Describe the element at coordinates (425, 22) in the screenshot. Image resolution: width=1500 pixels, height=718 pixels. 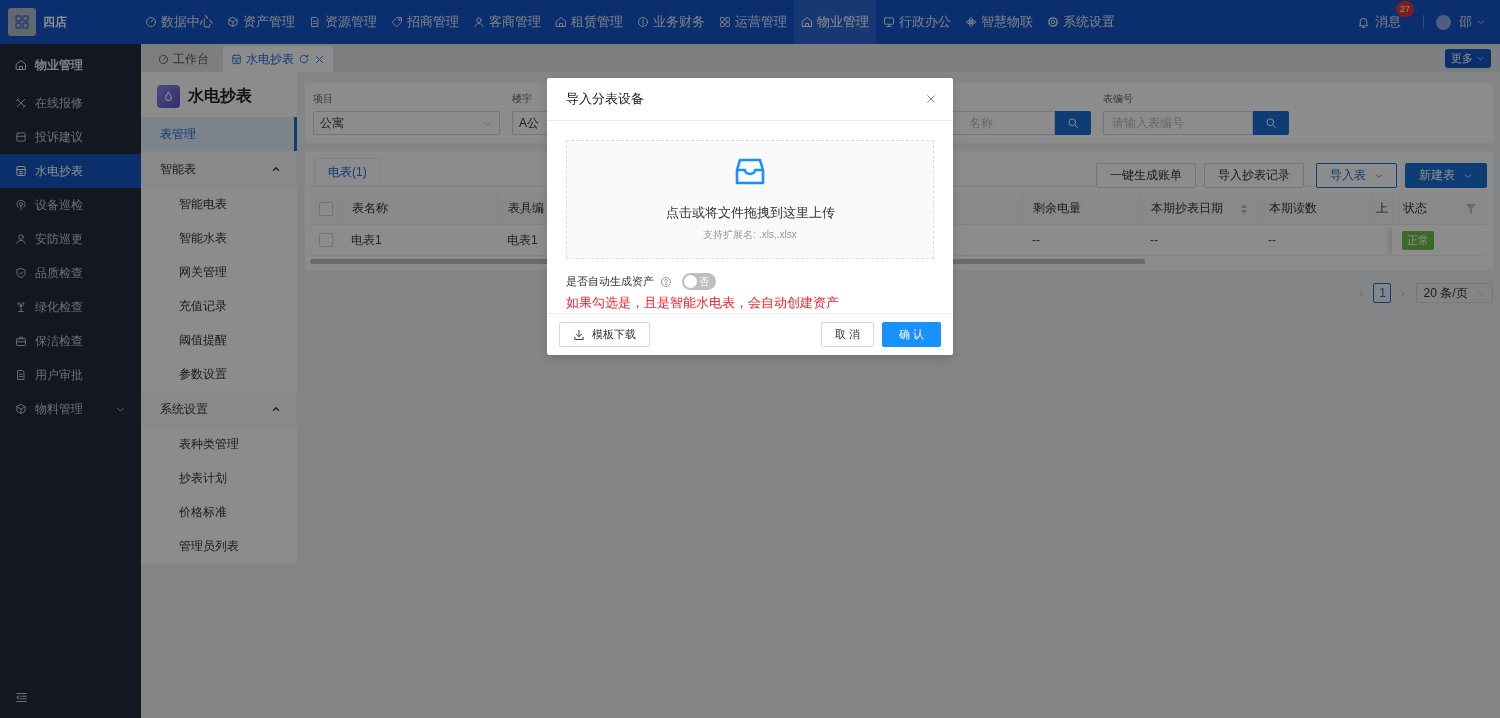
I see `nav-item: 招商管理` at that location.